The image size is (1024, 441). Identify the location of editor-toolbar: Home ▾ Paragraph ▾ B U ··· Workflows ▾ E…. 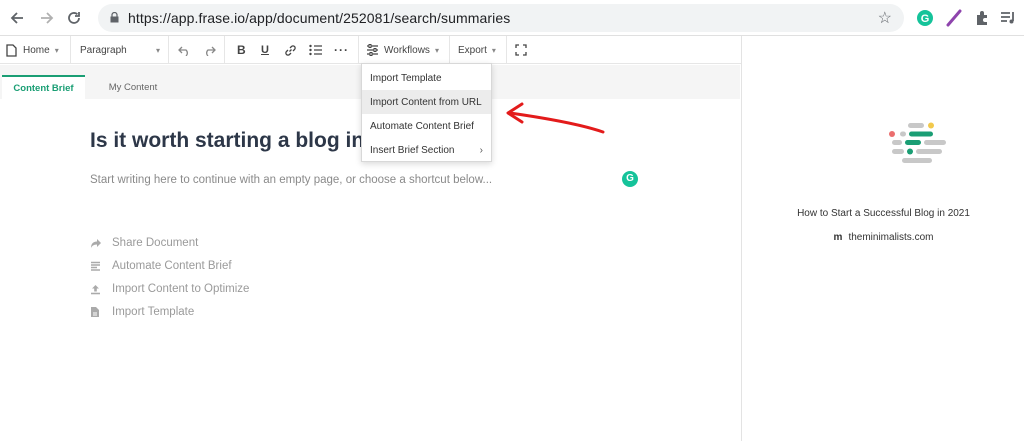
(371, 50).